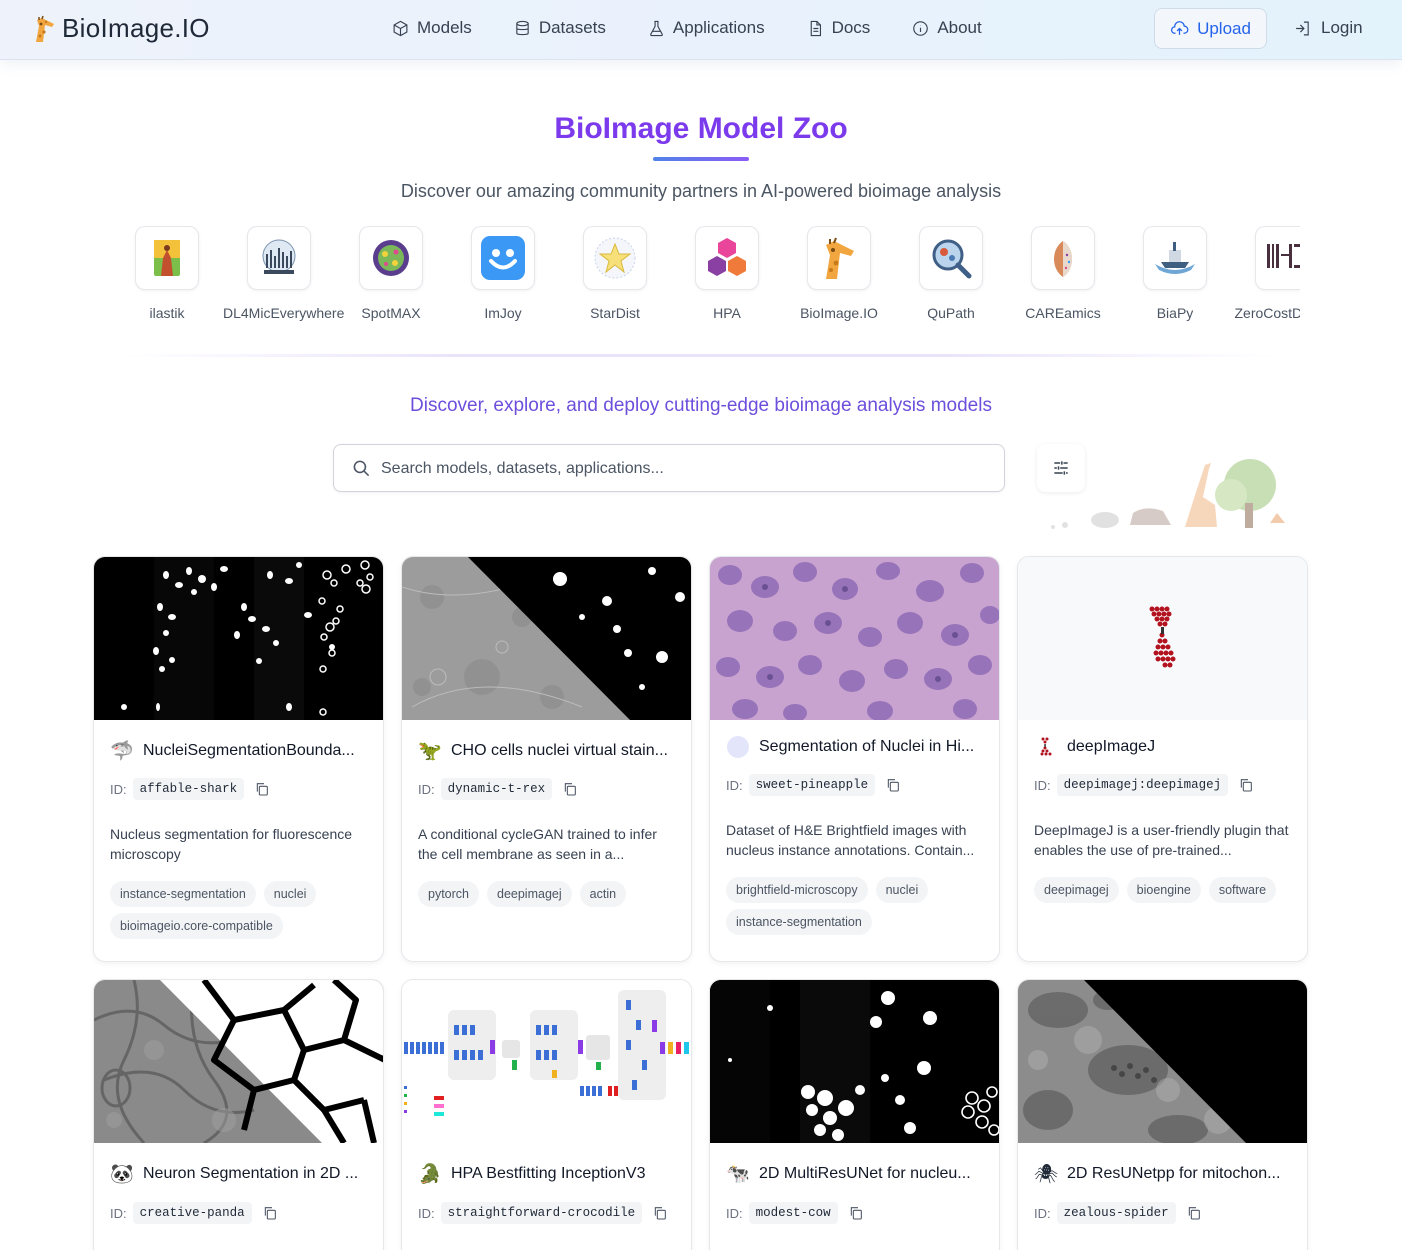 The width and height of the screenshot is (1402, 1250). Describe the element at coordinates (839, 273) in the screenshot. I see `partner-bioimageio: BioImage.IO` at that location.